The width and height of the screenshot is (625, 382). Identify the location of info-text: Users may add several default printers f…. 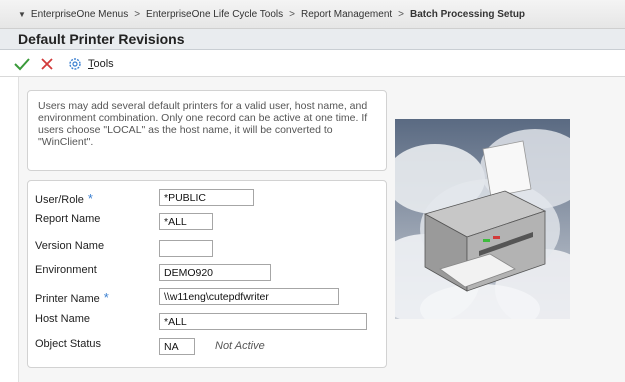
(203, 124).